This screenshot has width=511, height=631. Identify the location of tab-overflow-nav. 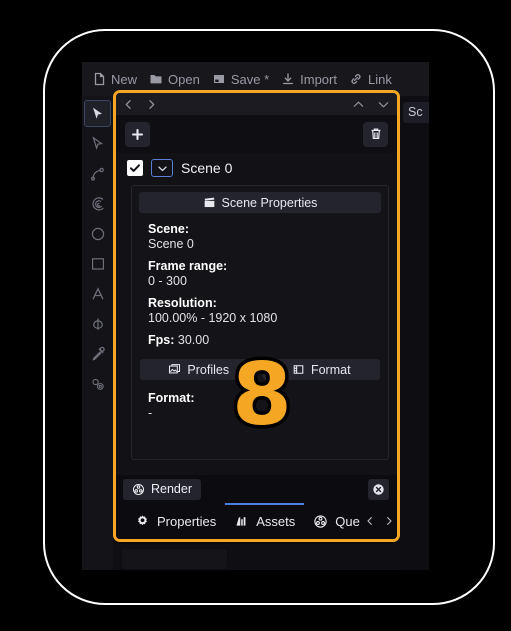
(379, 521).